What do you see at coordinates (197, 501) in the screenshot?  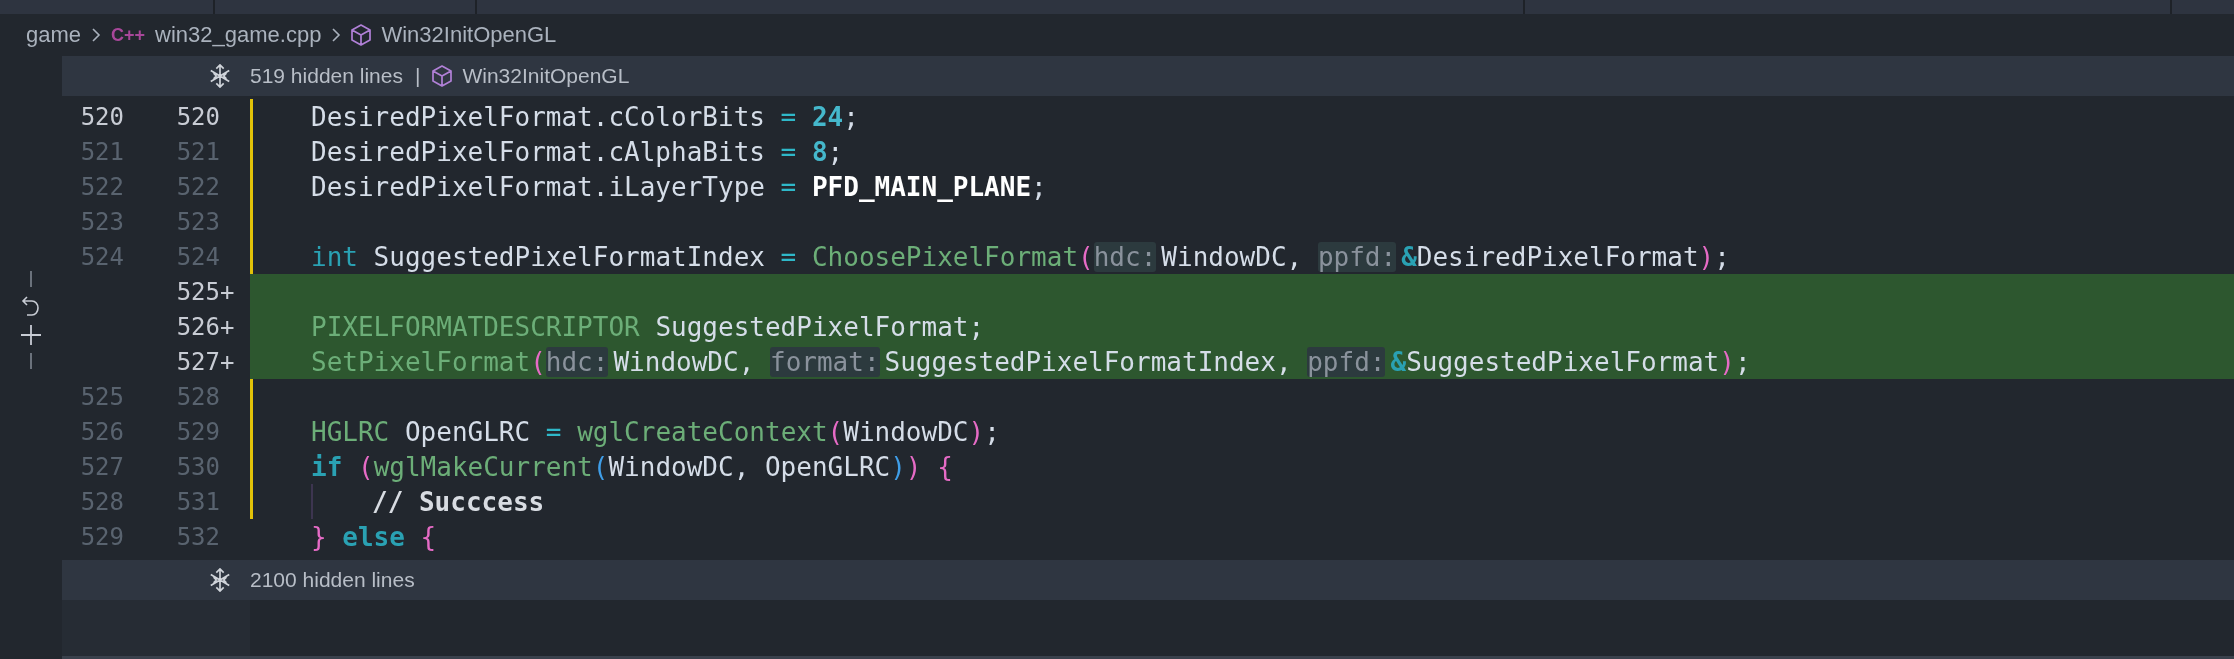 I see `line-number: 531` at bounding box center [197, 501].